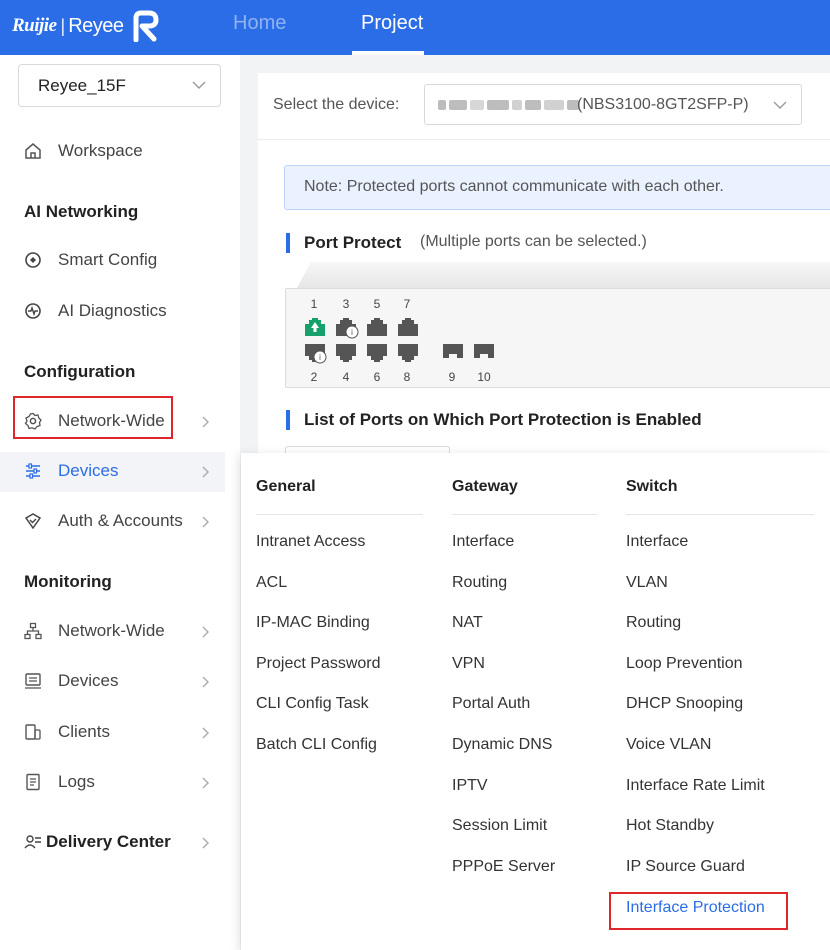  Describe the element at coordinates (470, 786) in the screenshot. I see `menu-item-iptv: IPTV` at that location.